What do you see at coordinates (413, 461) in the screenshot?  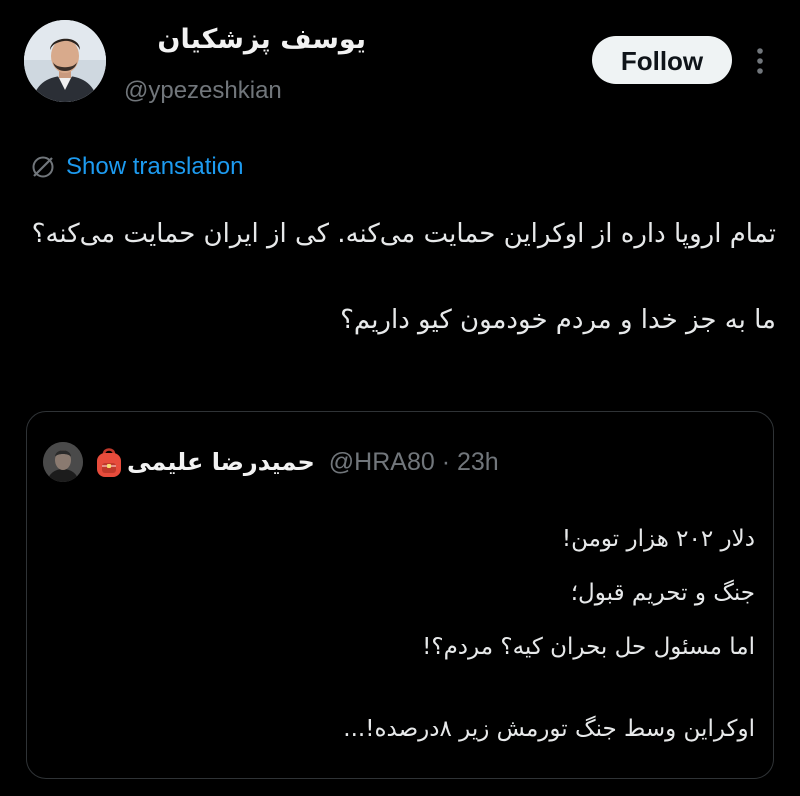 I see `quoted-handle-and-time: @HRA80 · 23h` at bounding box center [413, 461].